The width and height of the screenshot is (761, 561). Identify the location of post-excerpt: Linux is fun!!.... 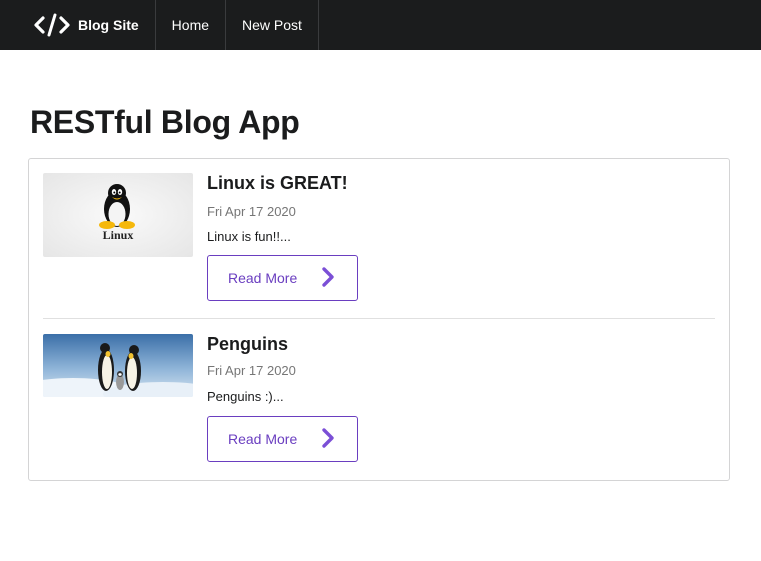
(249, 236).